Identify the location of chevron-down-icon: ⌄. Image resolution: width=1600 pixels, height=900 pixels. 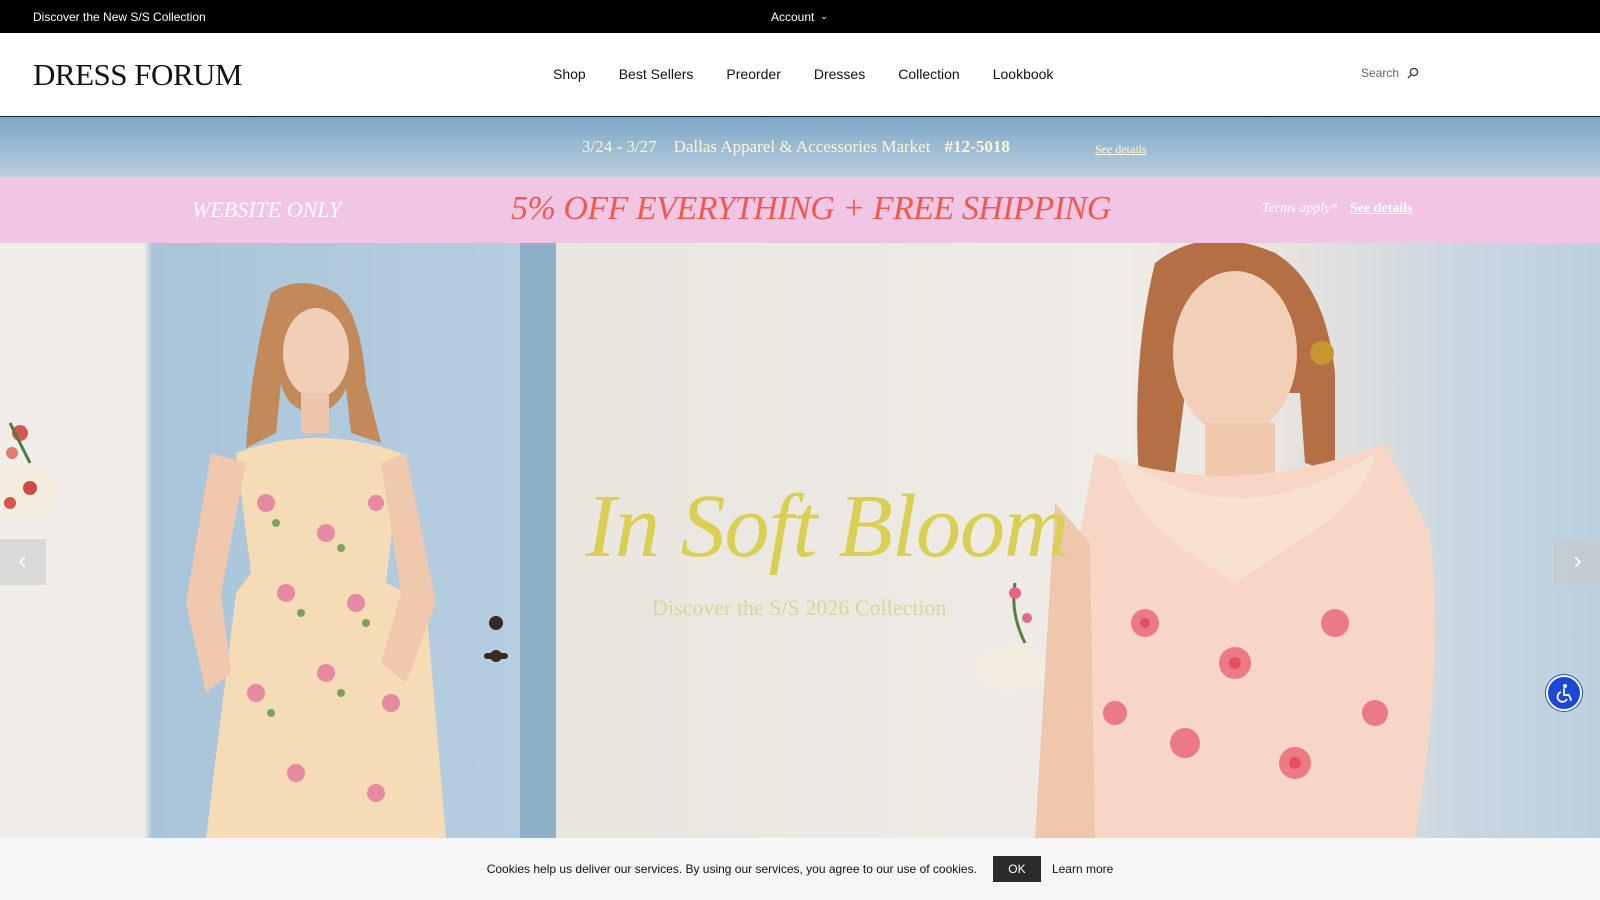
(824, 15).